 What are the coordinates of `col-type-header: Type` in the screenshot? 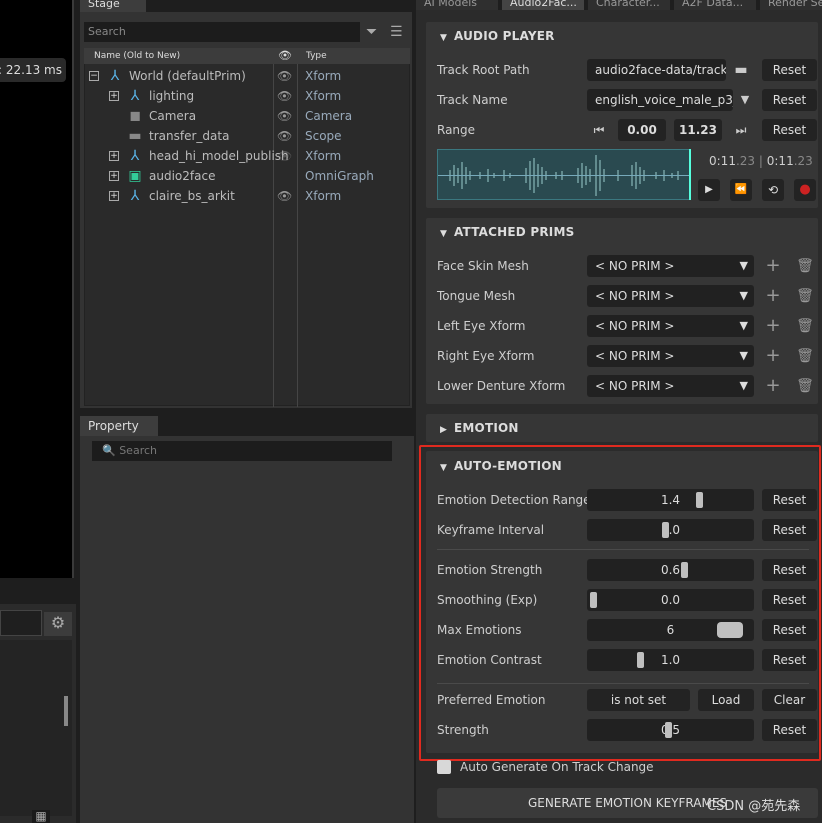 It's located at (316, 56).